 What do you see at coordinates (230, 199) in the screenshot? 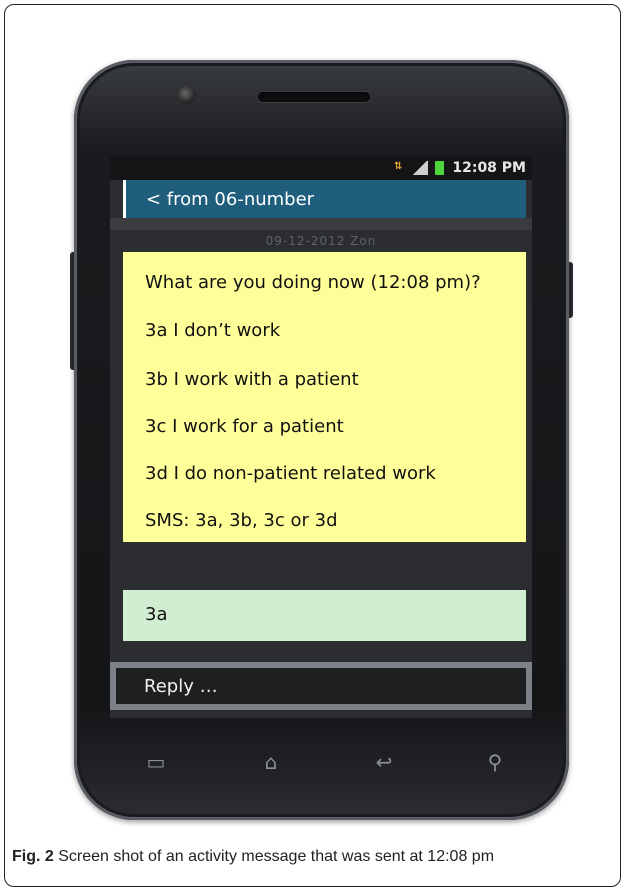
I see `back-to-sender-link: < from 06-number` at bounding box center [230, 199].